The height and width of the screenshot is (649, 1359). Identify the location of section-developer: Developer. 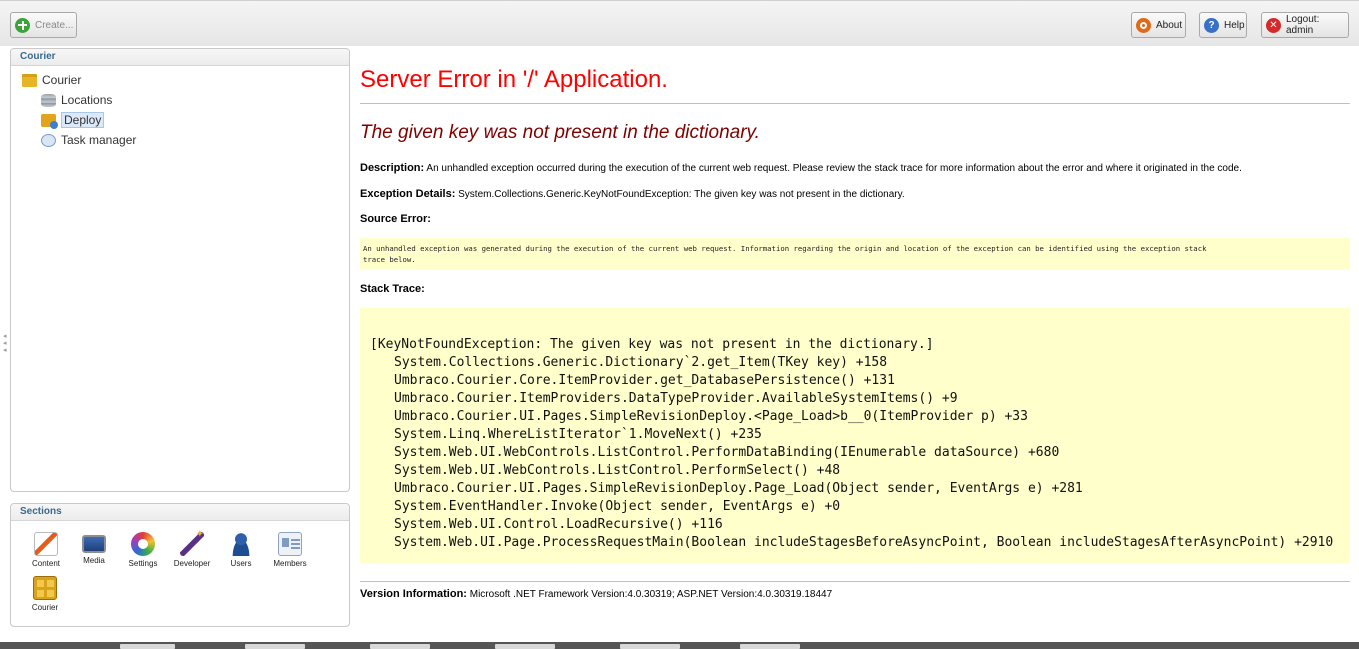
(192, 548).